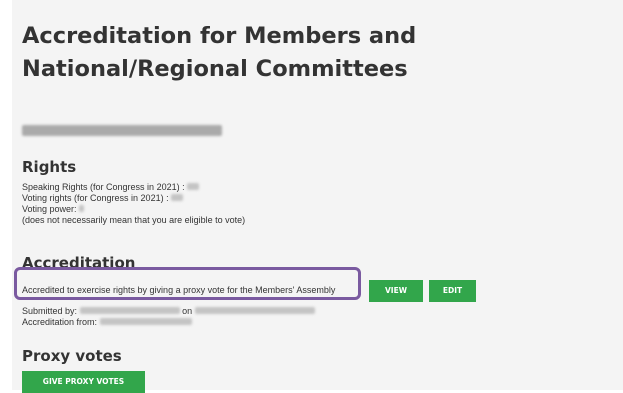 This screenshot has height=393, width=623. I want to click on speaking-rights-label: Speaking Rights (for Congress in 2021) :, so click(103, 187).